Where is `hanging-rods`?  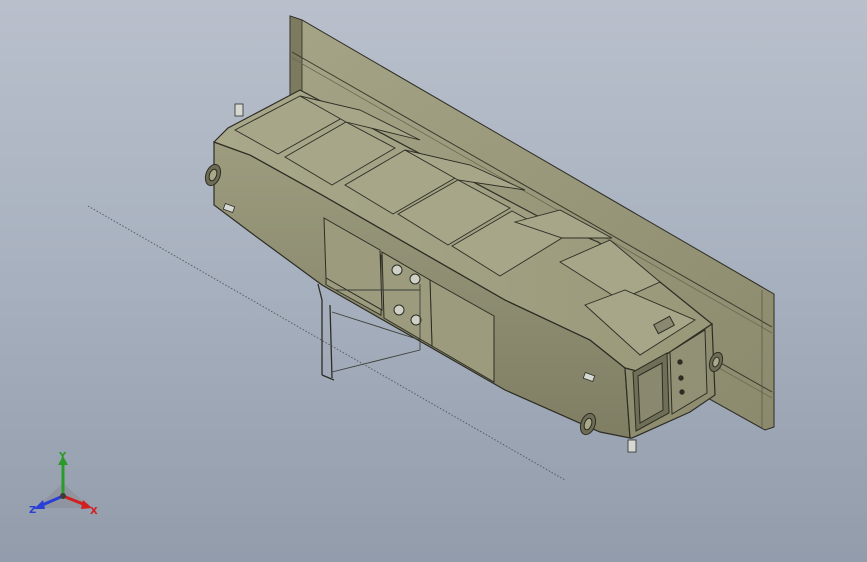
hanging-rods is located at coordinates (326, 332).